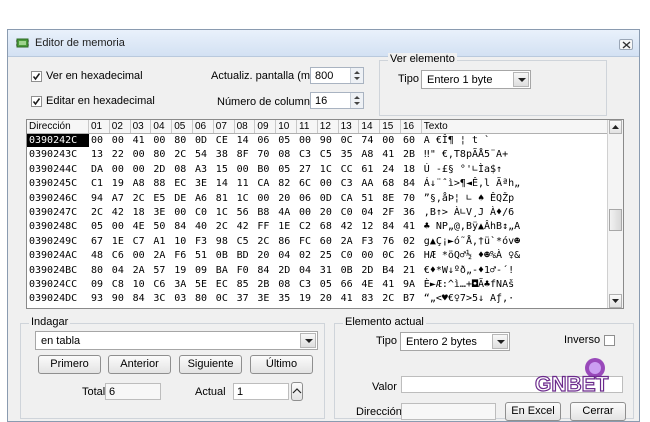 This screenshot has width=650, height=422. Describe the element at coordinates (371, 183) in the screenshot. I see `byte-cell: AA` at that location.